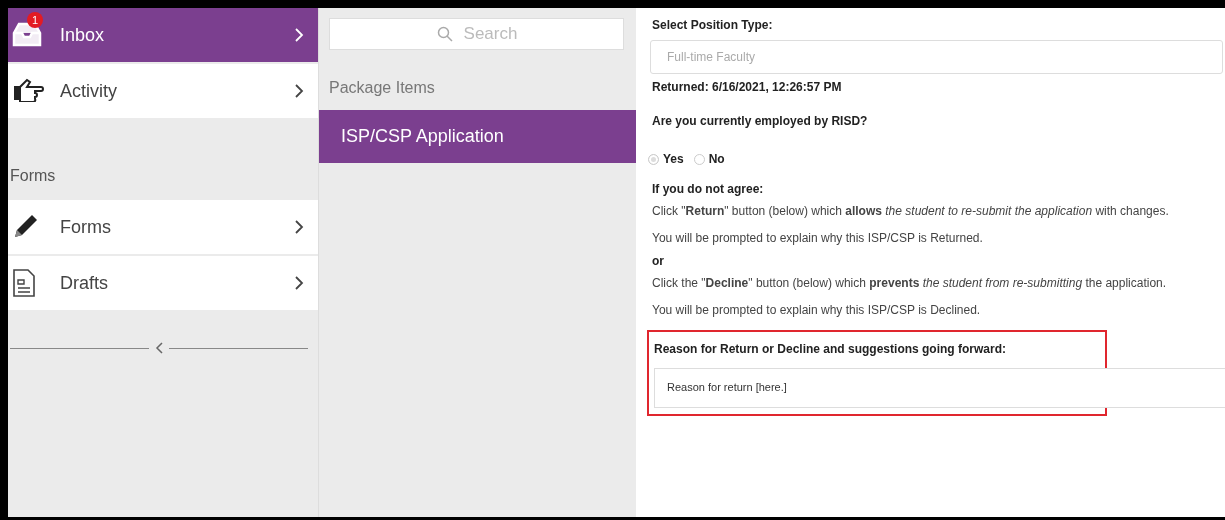  What do you see at coordinates (35, 20) in the screenshot?
I see `notification-badge: 1` at bounding box center [35, 20].